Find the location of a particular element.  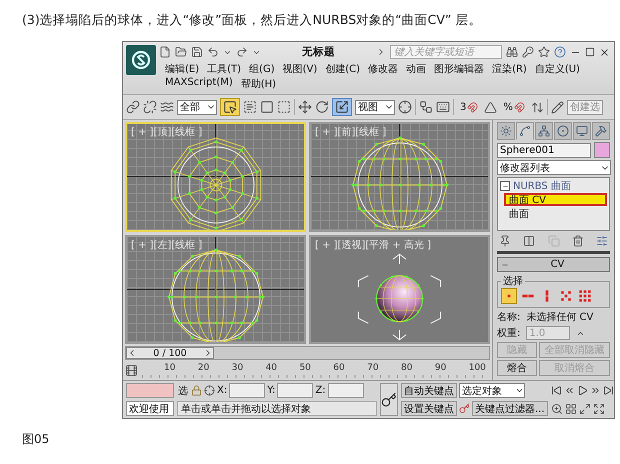

menu-item: 渲染(R) is located at coordinates (509, 69).